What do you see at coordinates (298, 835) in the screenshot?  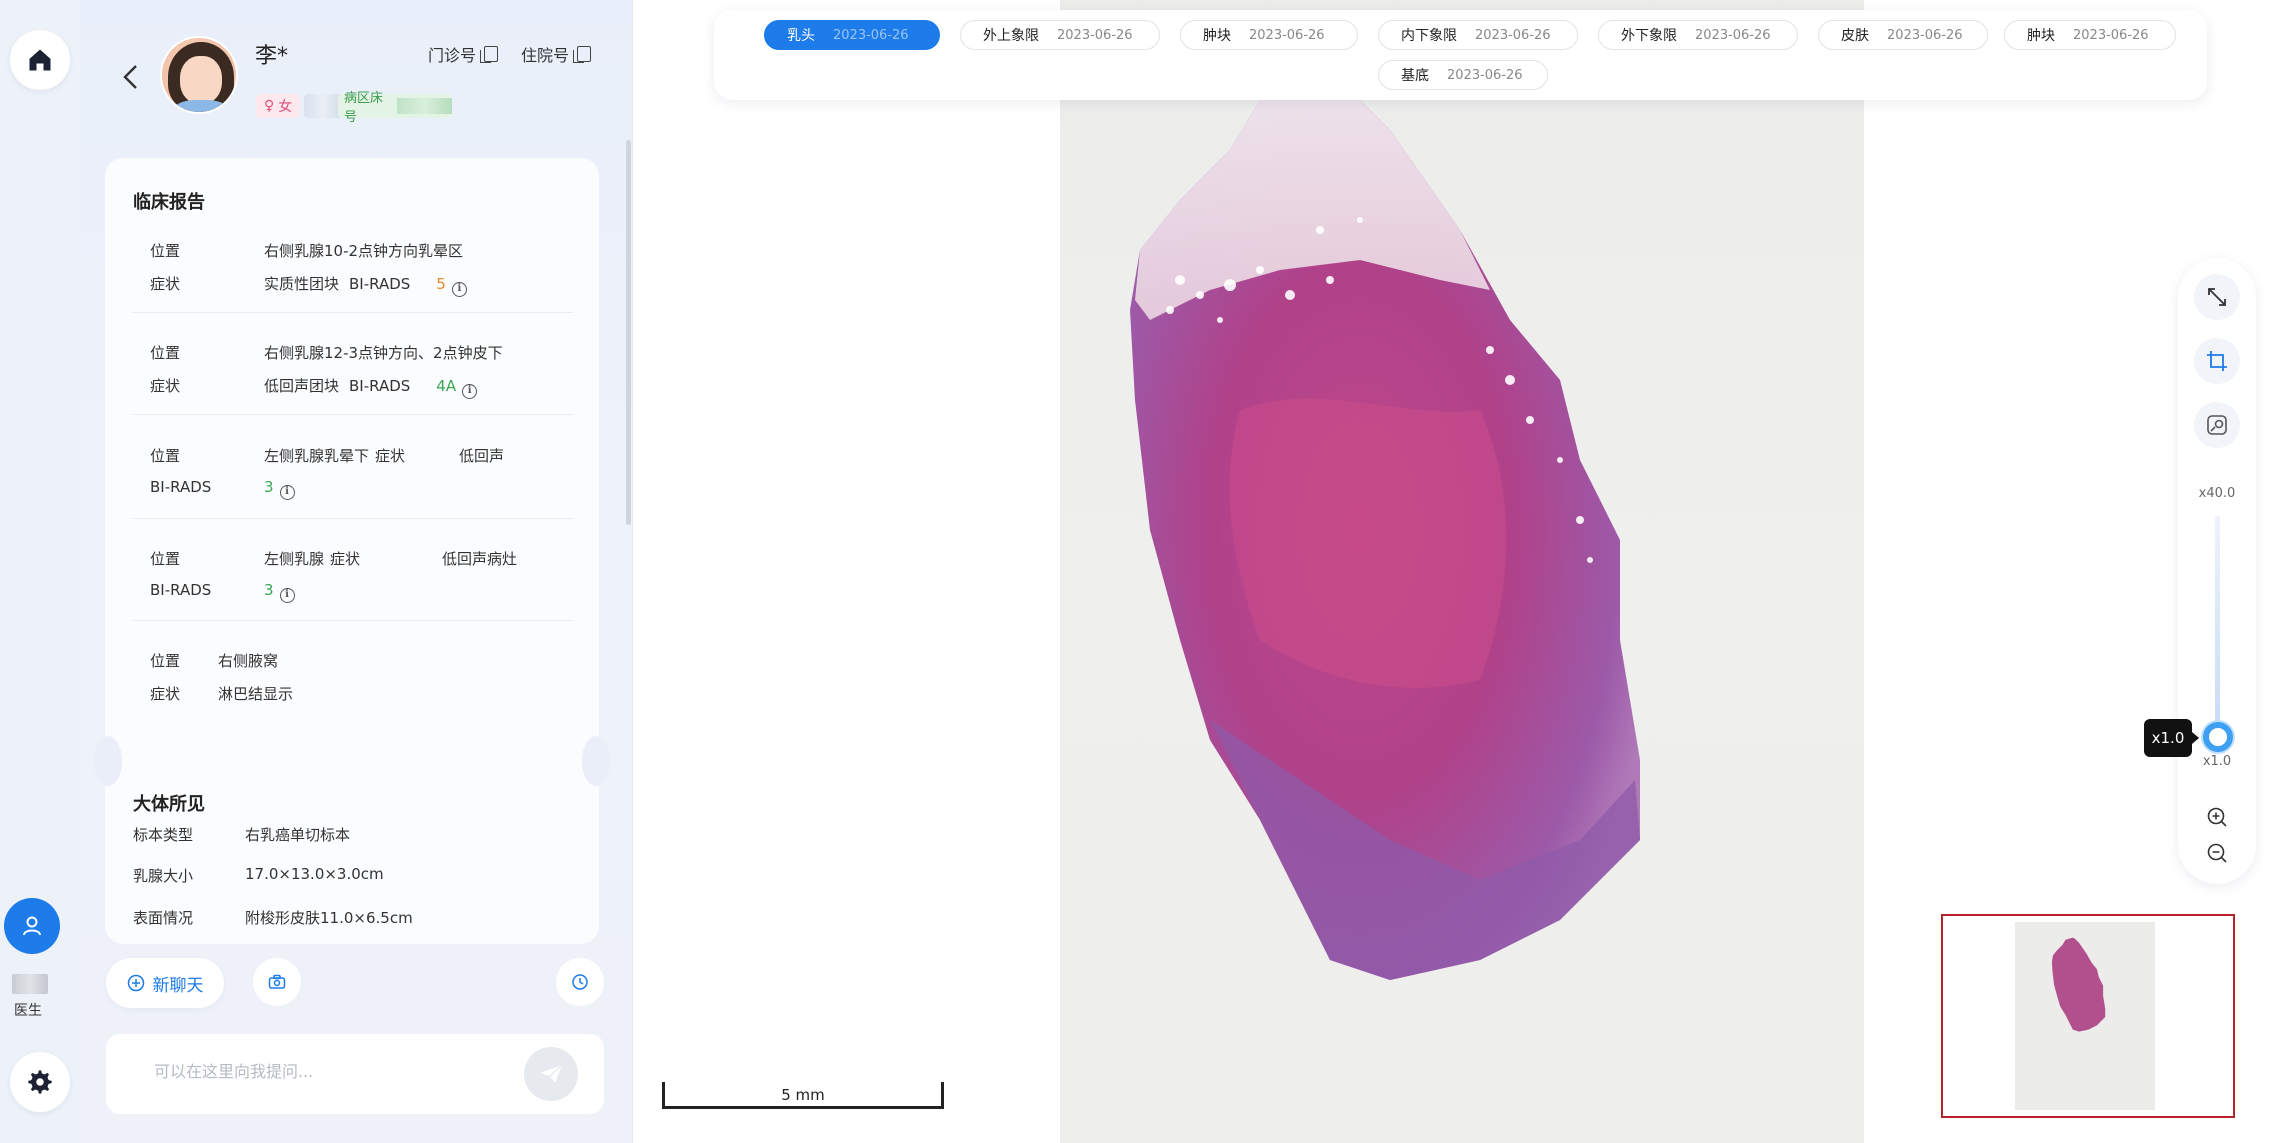 I see `gross-value: 右乳癌单切标本` at bounding box center [298, 835].